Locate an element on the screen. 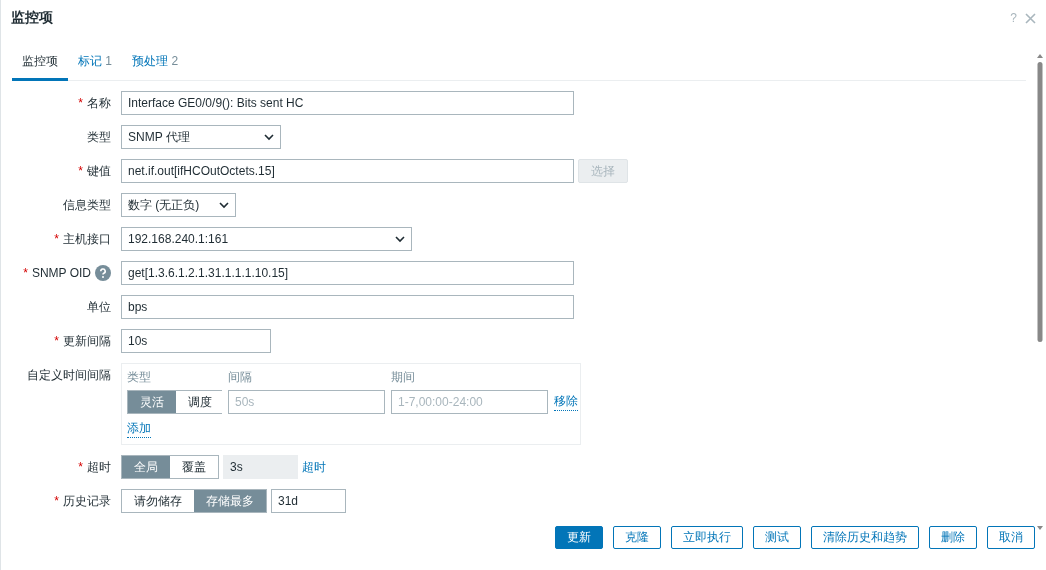  field-label: 类型 is located at coordinates (99, 137).